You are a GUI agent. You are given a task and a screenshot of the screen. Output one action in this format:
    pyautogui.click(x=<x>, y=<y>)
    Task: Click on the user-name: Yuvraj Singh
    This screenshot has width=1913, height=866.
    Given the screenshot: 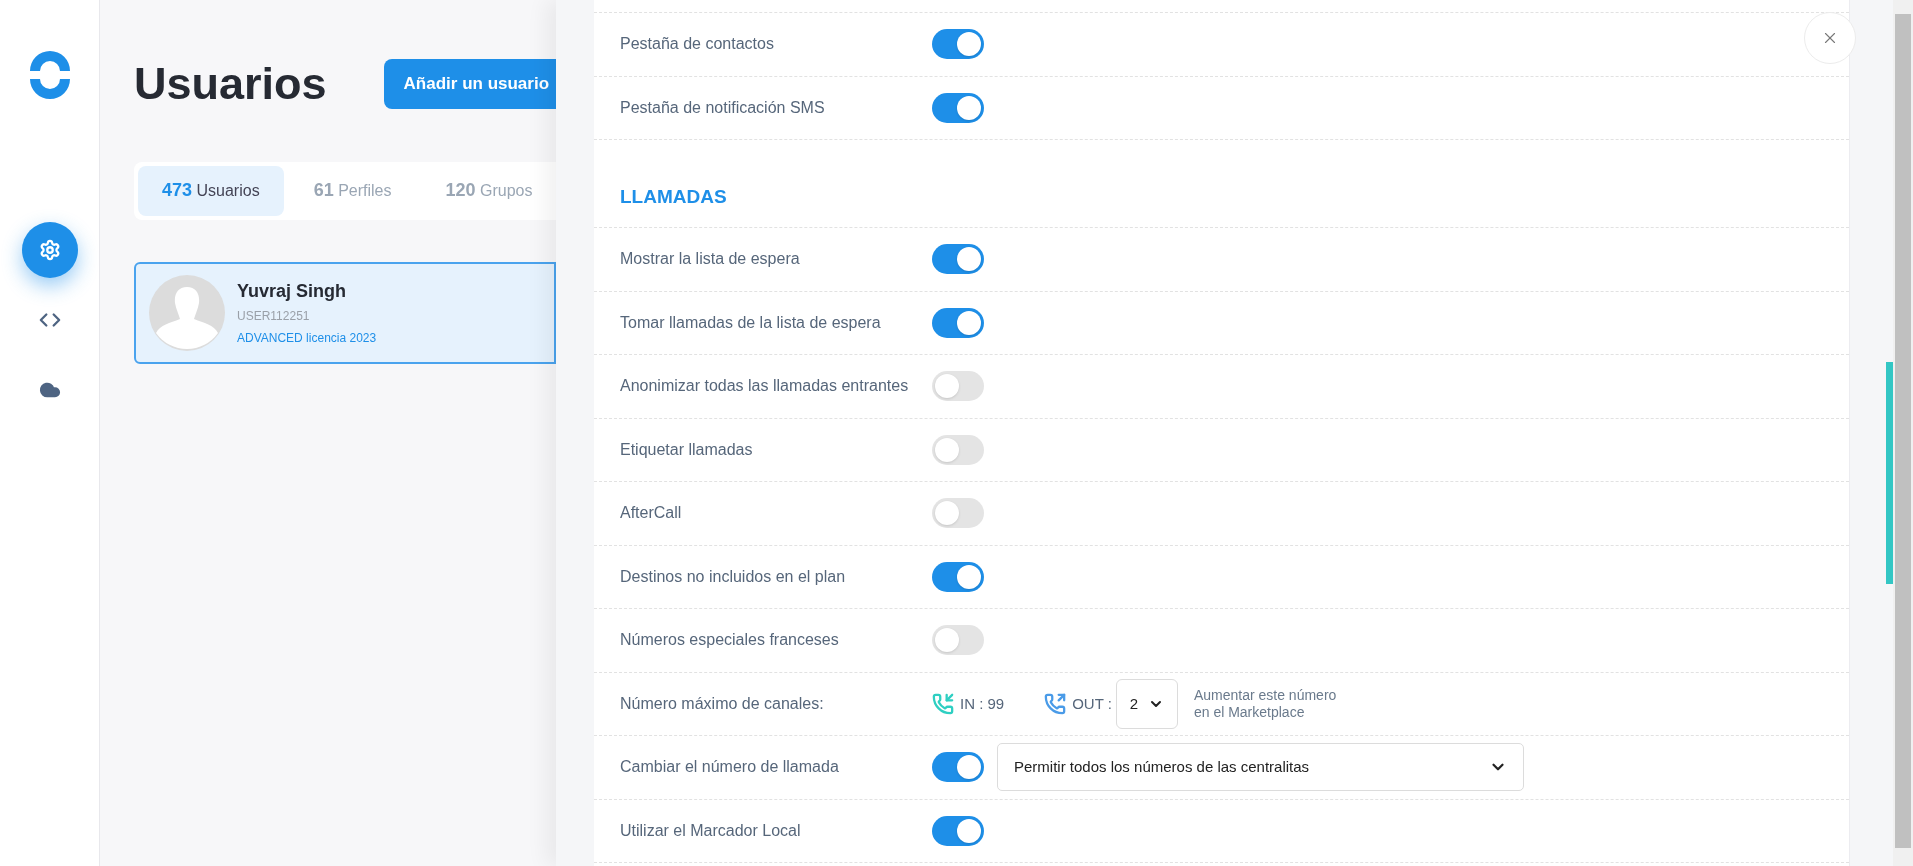 What is the action you would take?
    pyautogui.click(x=292, y=291)
    